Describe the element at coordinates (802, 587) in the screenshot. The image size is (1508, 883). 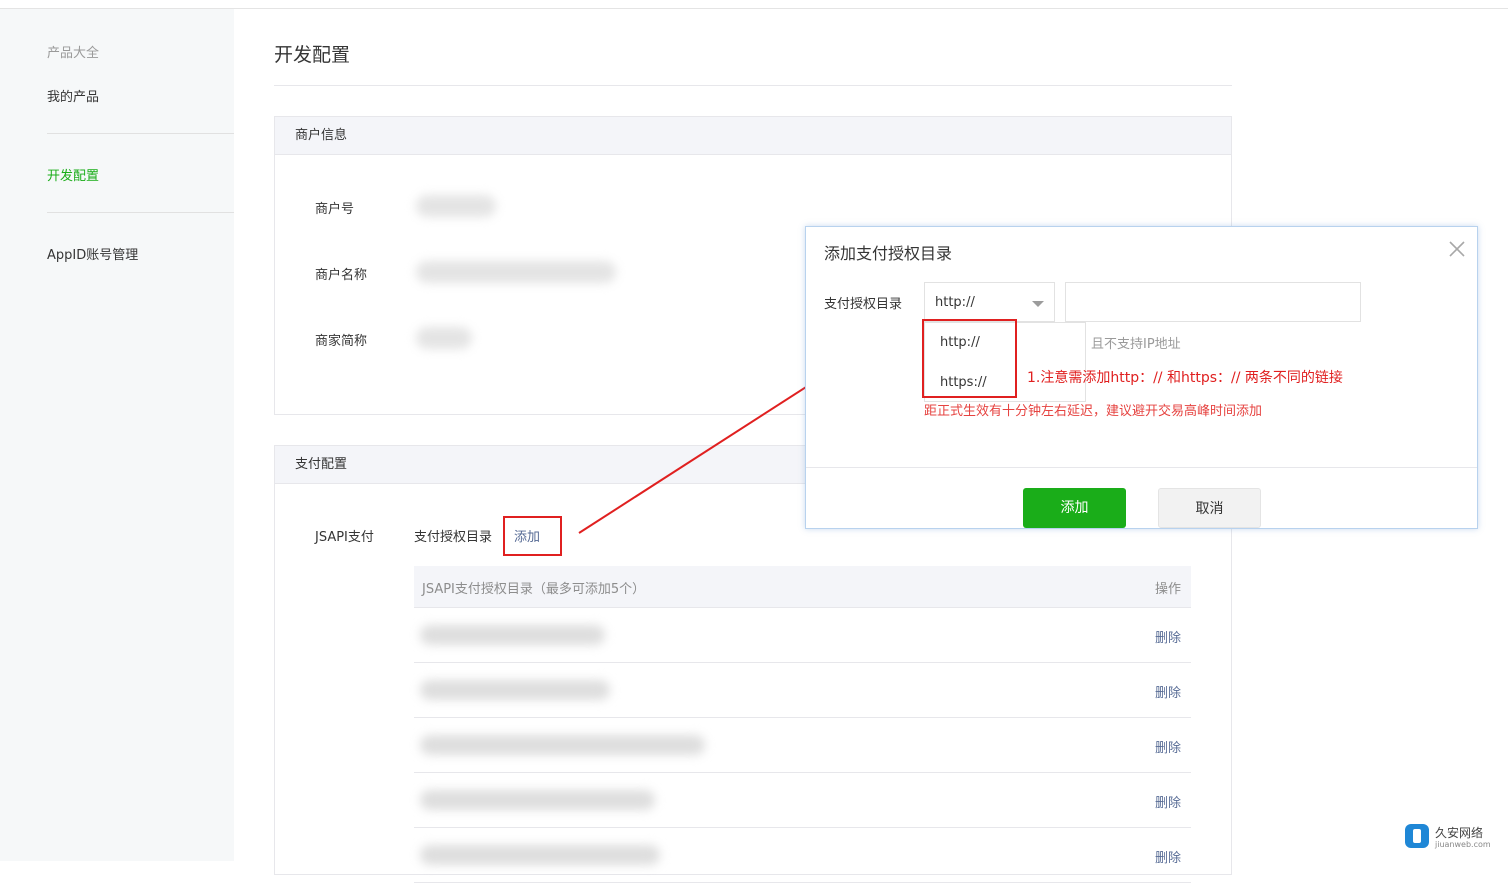
I see `auth-dir-table-header: JSAPI支付授权目录（最多可添加5个） 操作` at that location.